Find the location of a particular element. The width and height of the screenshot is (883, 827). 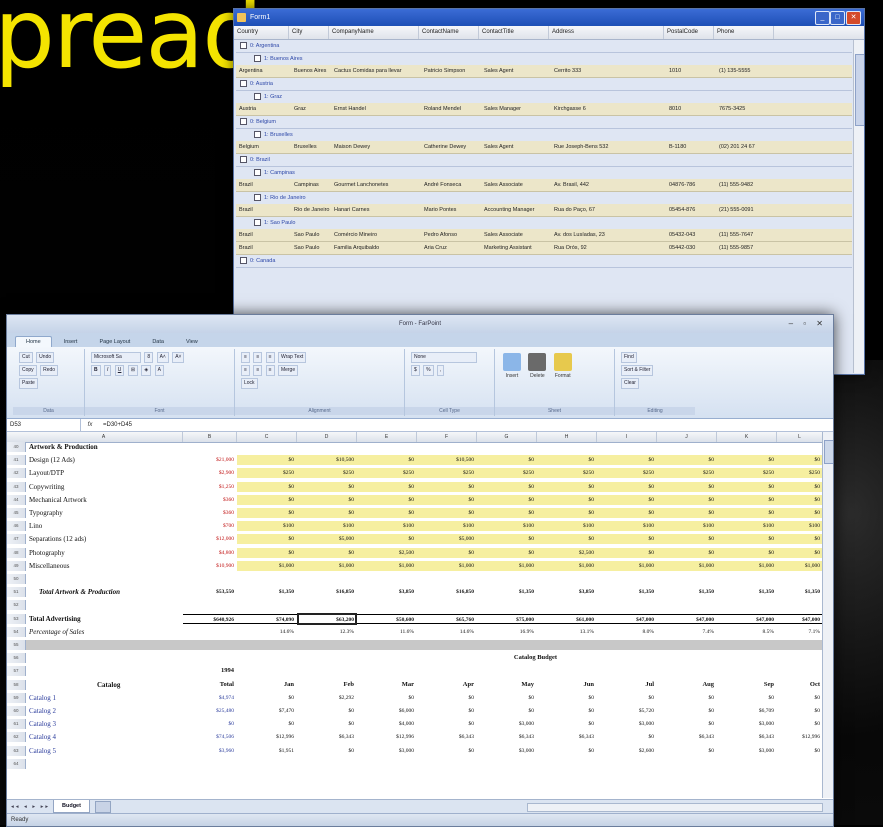

cell: 13.1% is located at coordinates (567, 632).